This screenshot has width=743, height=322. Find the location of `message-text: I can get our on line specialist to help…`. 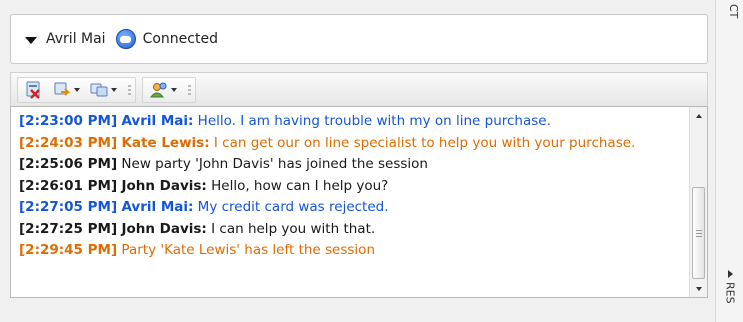

message-text: I can get our on line specialist to help… is located at coordinates (422, 142).